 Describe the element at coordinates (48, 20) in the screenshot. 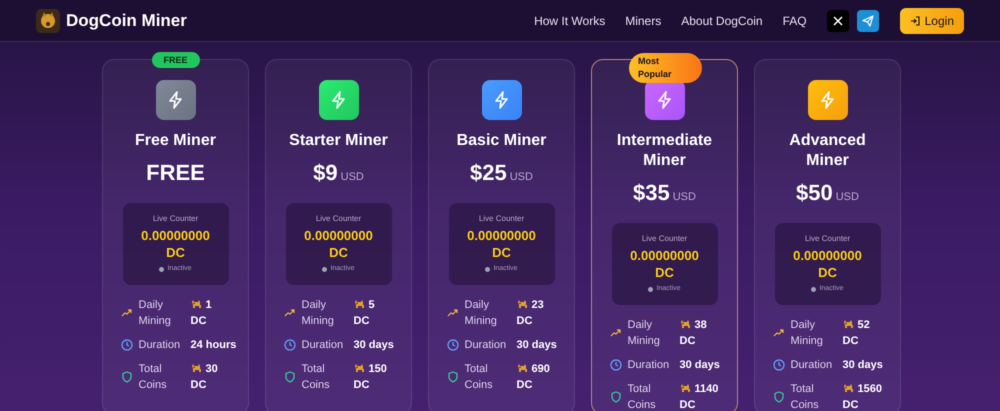

I see `dog-logo-icon` at that location.